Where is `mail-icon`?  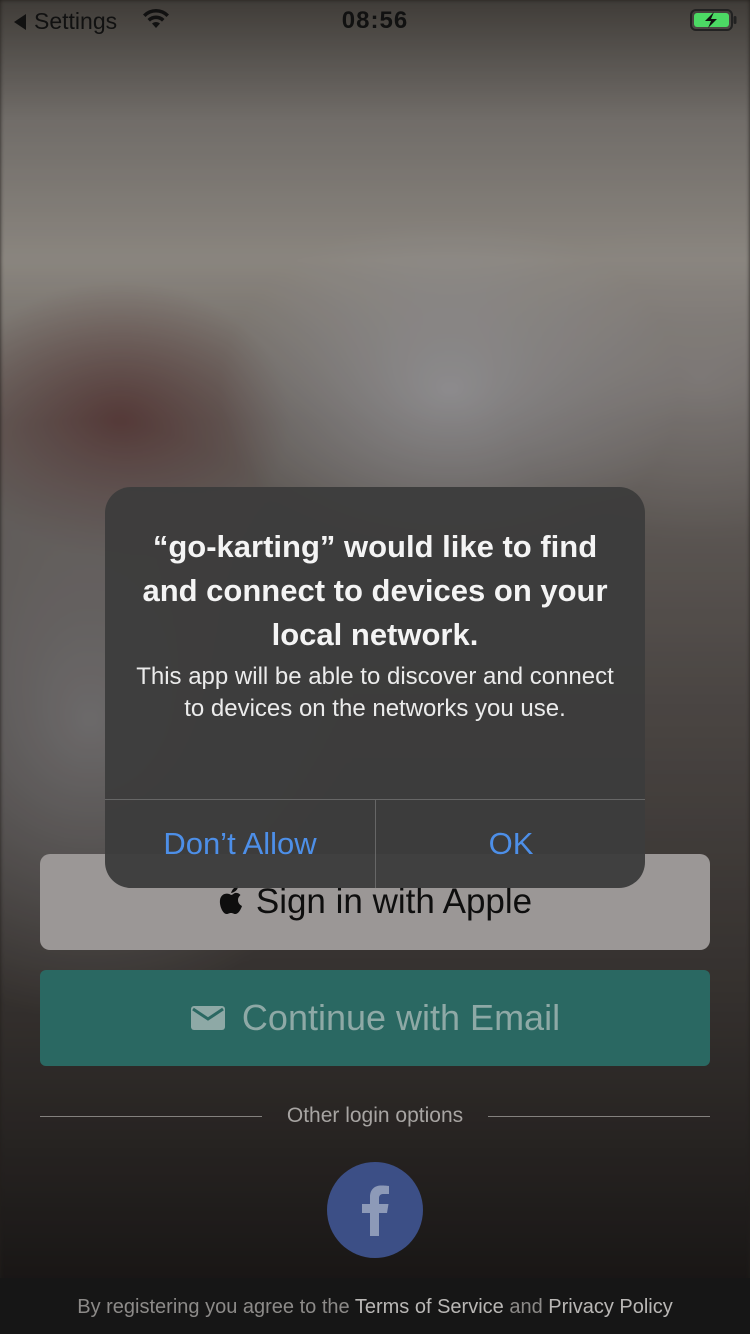 mail-icon is located at coordinates (207, 1018).